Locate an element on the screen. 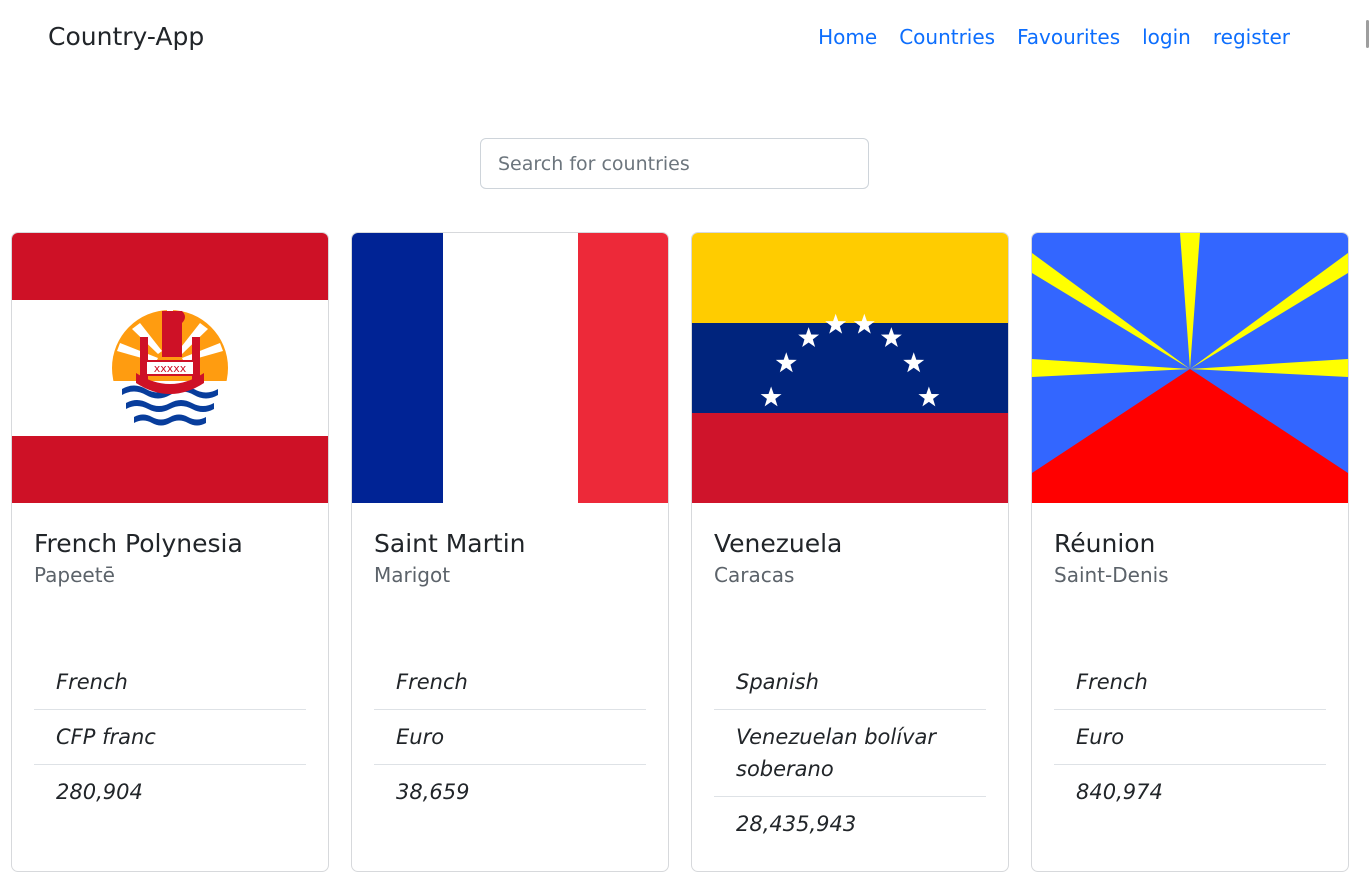  svg-text: xxxxx is located at coordinates (170, 368).